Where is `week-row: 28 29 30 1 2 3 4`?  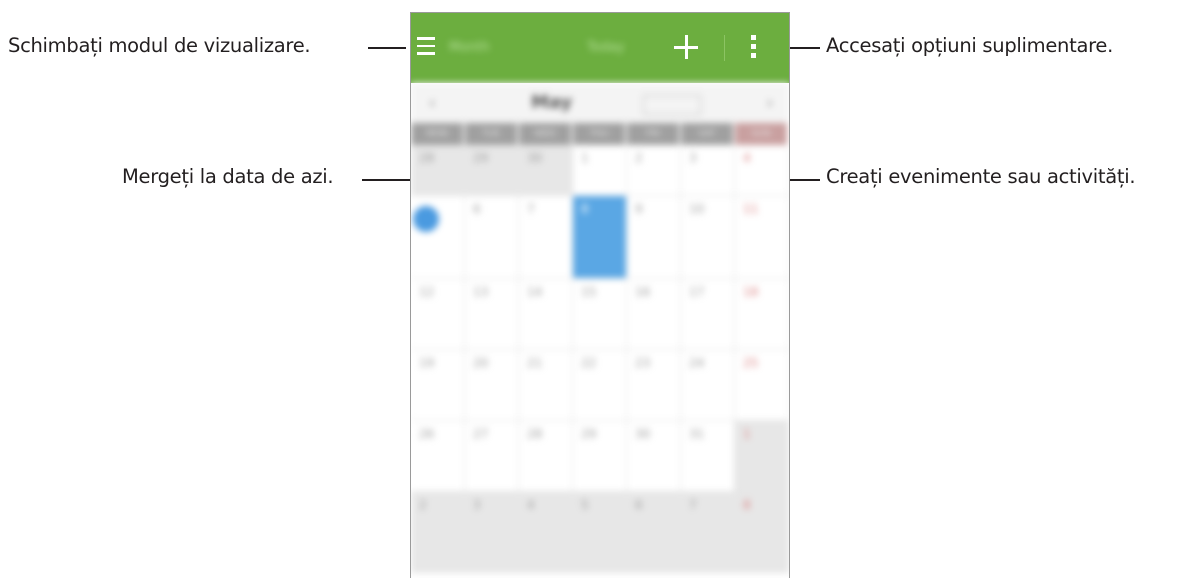 week-row: 28 29 30 1 2 3 4 is located at coordinates (600, 170).